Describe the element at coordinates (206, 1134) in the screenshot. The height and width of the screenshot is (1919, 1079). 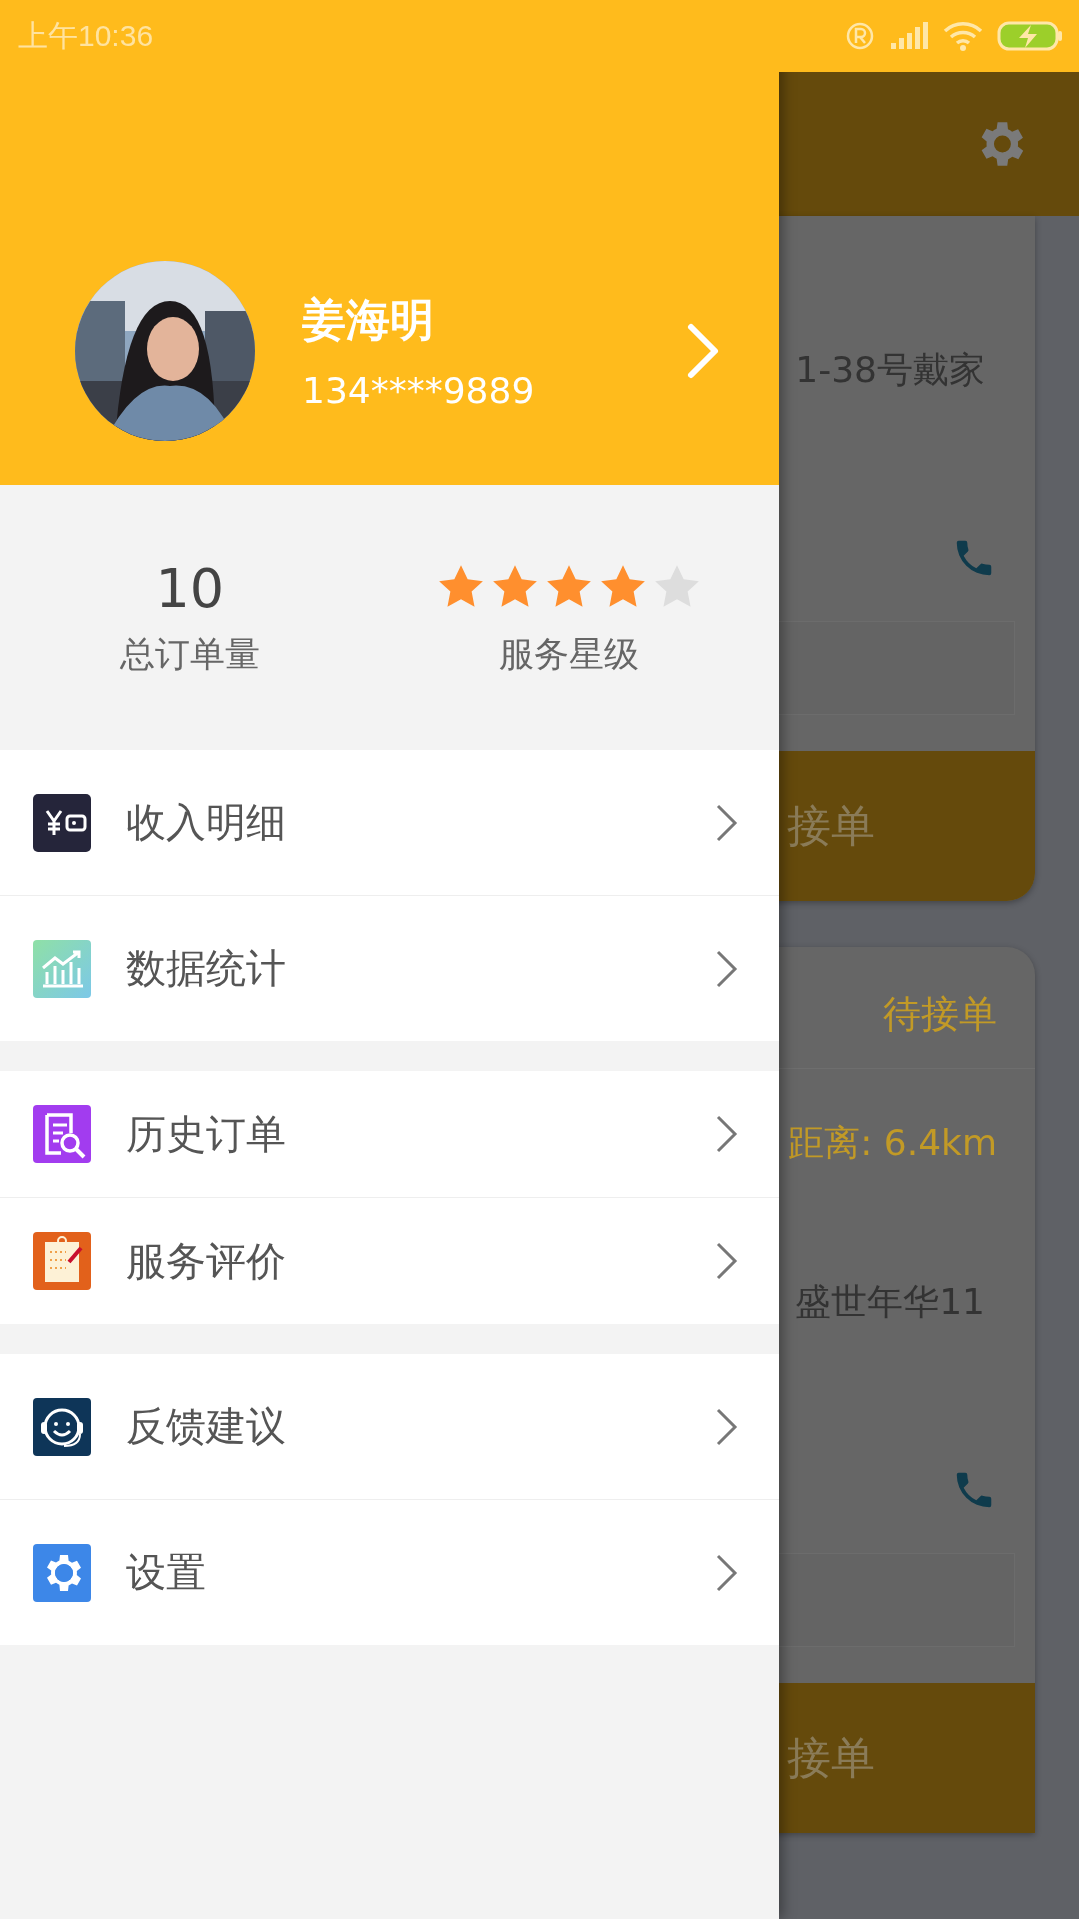
I see `menu-label: 历史订单` at that location.